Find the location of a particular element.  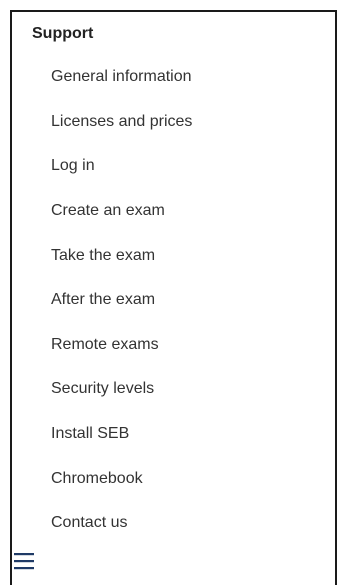

nav-item-label: General information is located at coordinates (121, 77).